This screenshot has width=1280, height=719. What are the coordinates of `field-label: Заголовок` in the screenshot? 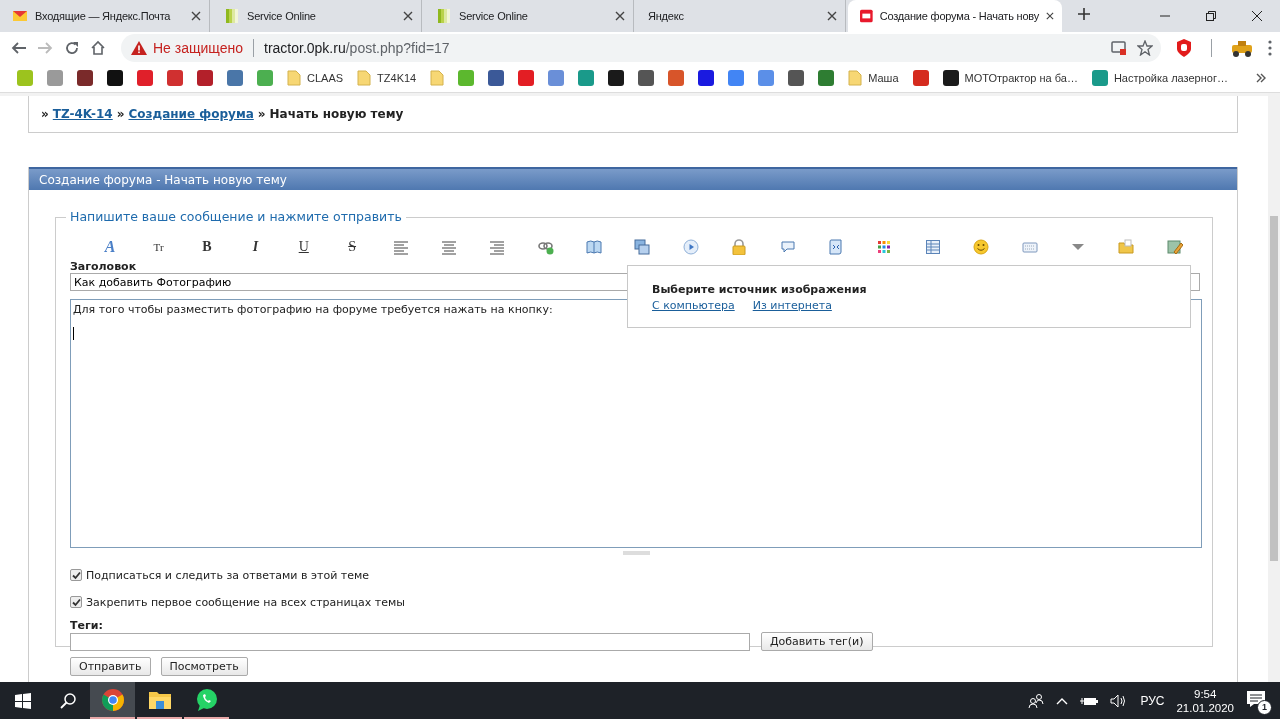 It's located at (104, 266).